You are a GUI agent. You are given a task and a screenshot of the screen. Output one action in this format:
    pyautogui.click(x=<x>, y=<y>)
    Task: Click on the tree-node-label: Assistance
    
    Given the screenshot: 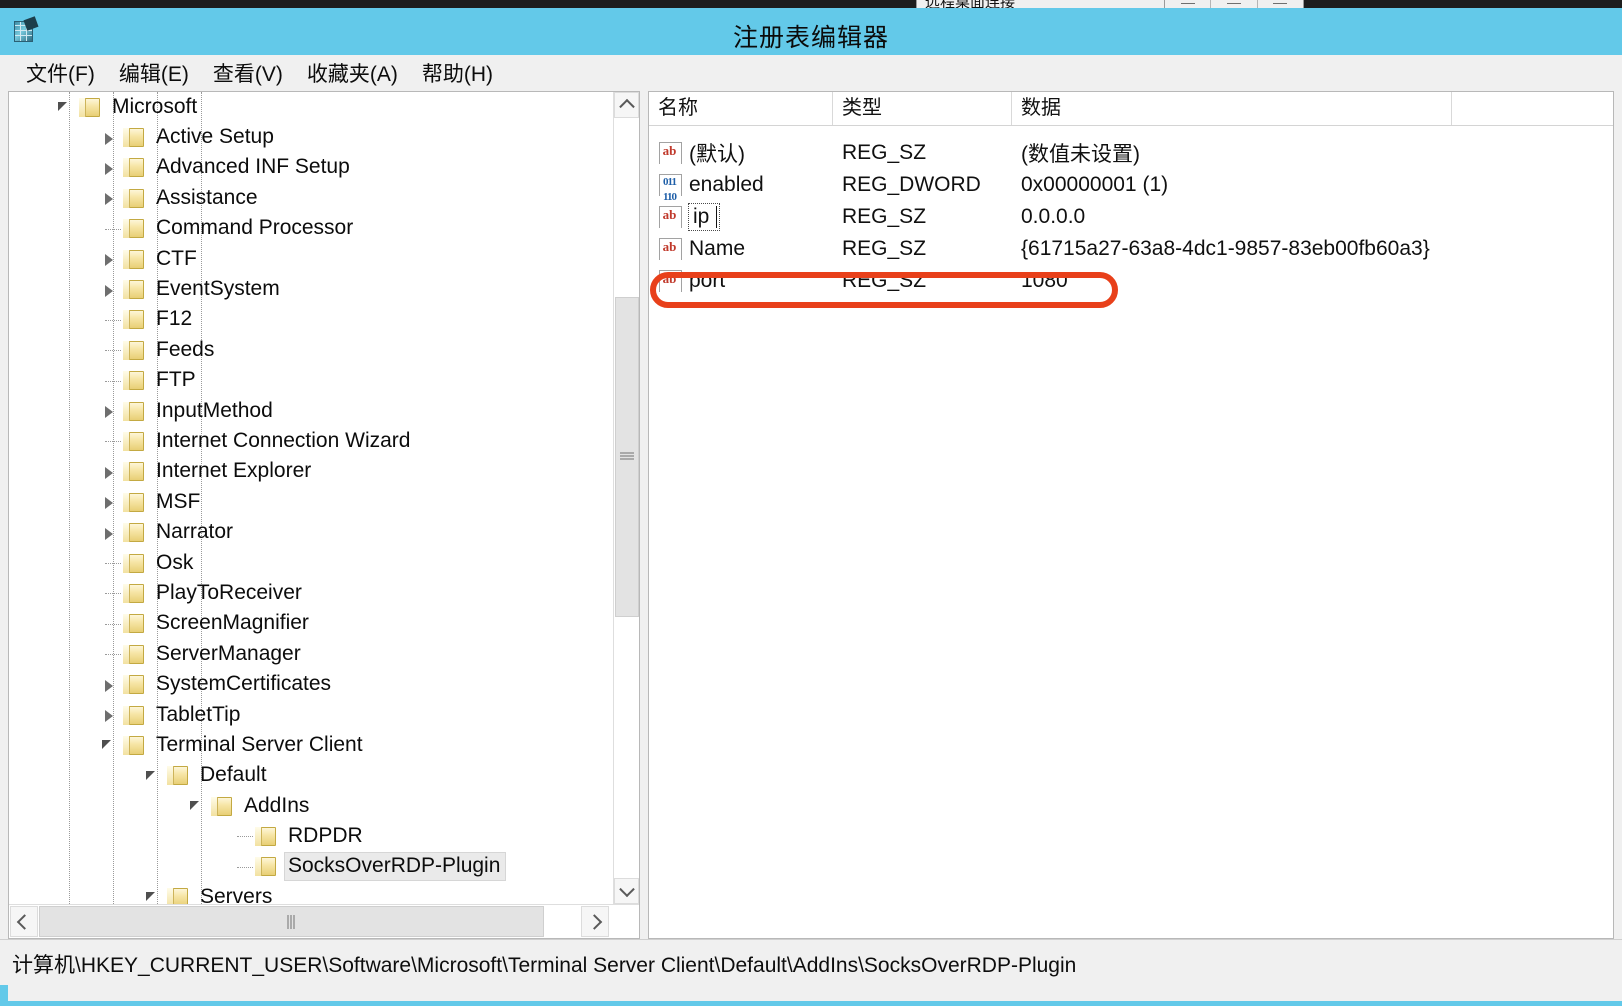 What is the action you would take?
    pyautogui.click(x=207, y=197)
    